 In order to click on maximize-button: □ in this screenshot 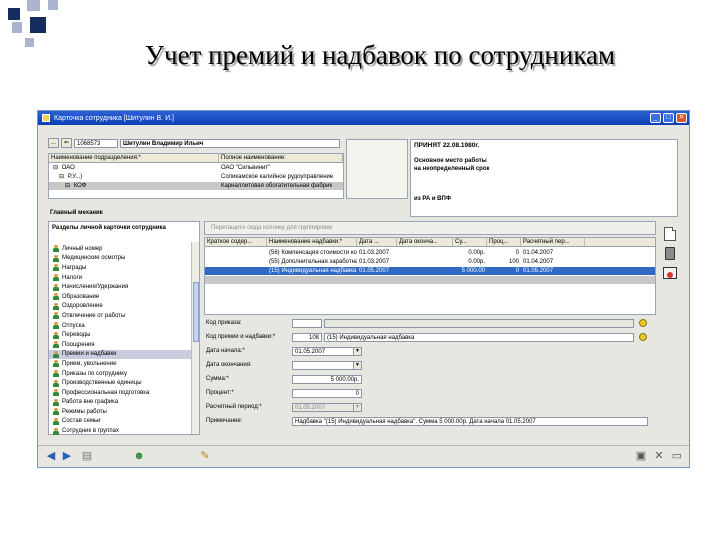, I will do `click(668, 118)`.